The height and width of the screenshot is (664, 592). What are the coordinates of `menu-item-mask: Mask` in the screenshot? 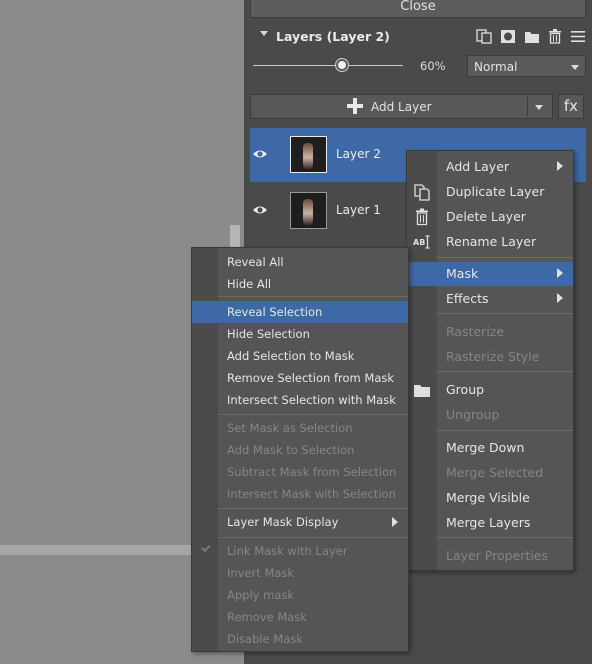 It's located at (490, 274).